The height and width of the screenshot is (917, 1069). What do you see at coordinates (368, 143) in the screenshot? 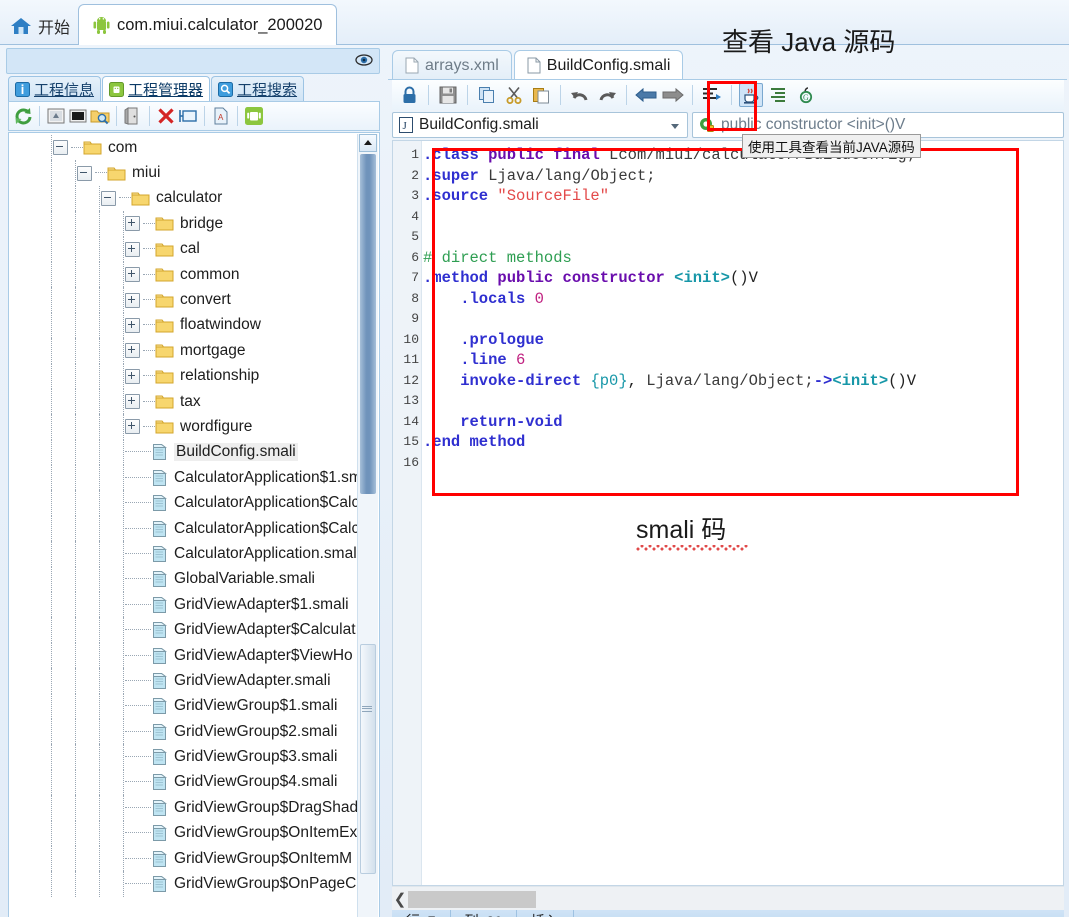
I see `scroll-up-button` at bounding box center [368, 143].